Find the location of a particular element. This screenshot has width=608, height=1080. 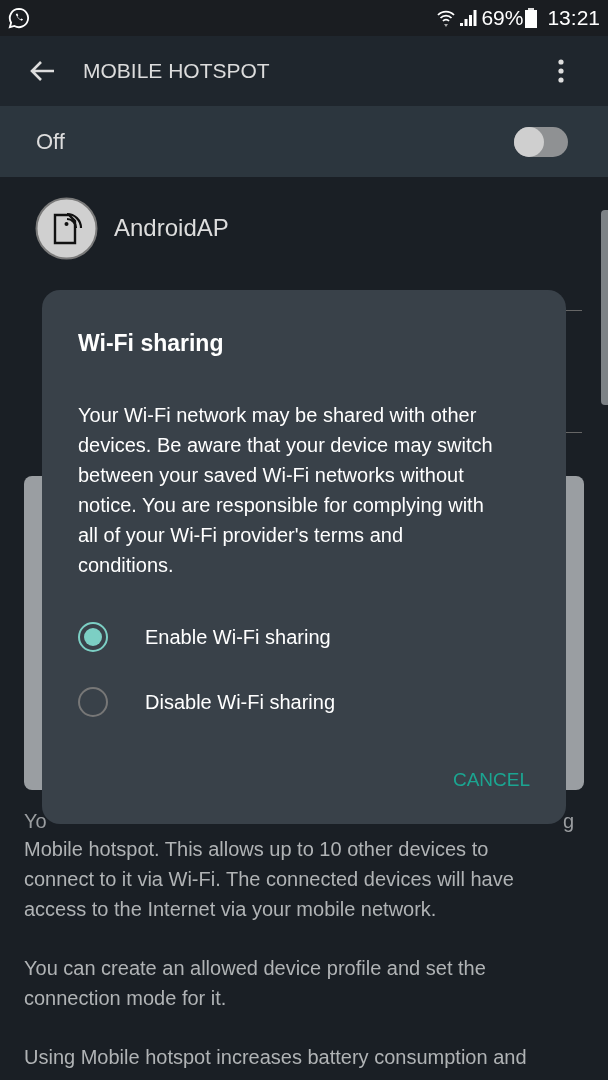

clock: 13:21 is located at coordinates (573, 18).